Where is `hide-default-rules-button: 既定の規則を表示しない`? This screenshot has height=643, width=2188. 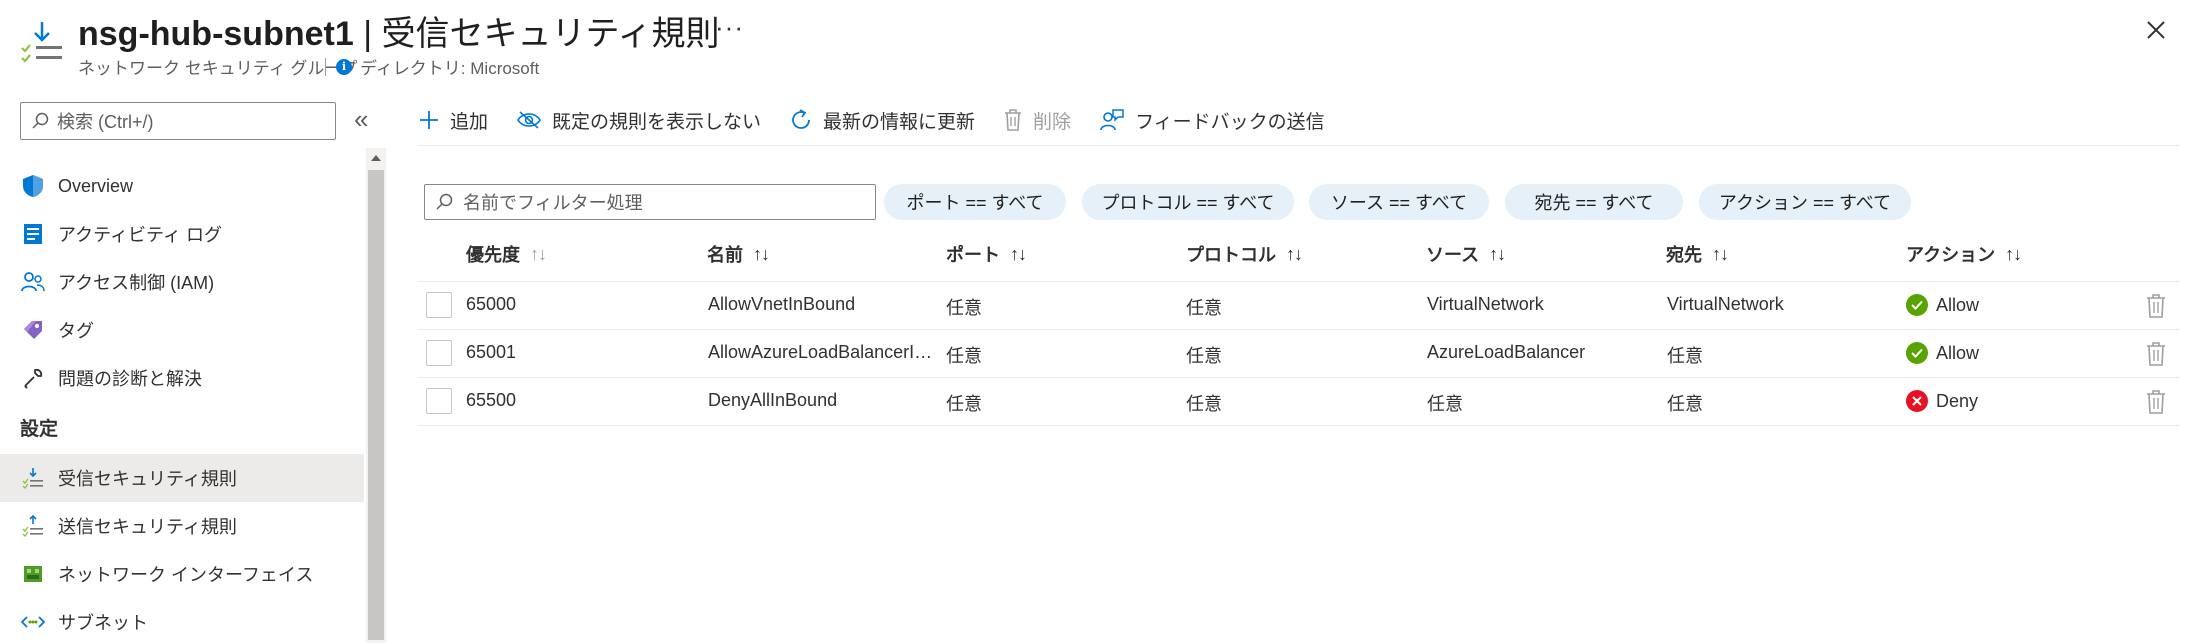 hide-default-rules-button: 既定の規則を表示しない is located at coordinates (638, 120).